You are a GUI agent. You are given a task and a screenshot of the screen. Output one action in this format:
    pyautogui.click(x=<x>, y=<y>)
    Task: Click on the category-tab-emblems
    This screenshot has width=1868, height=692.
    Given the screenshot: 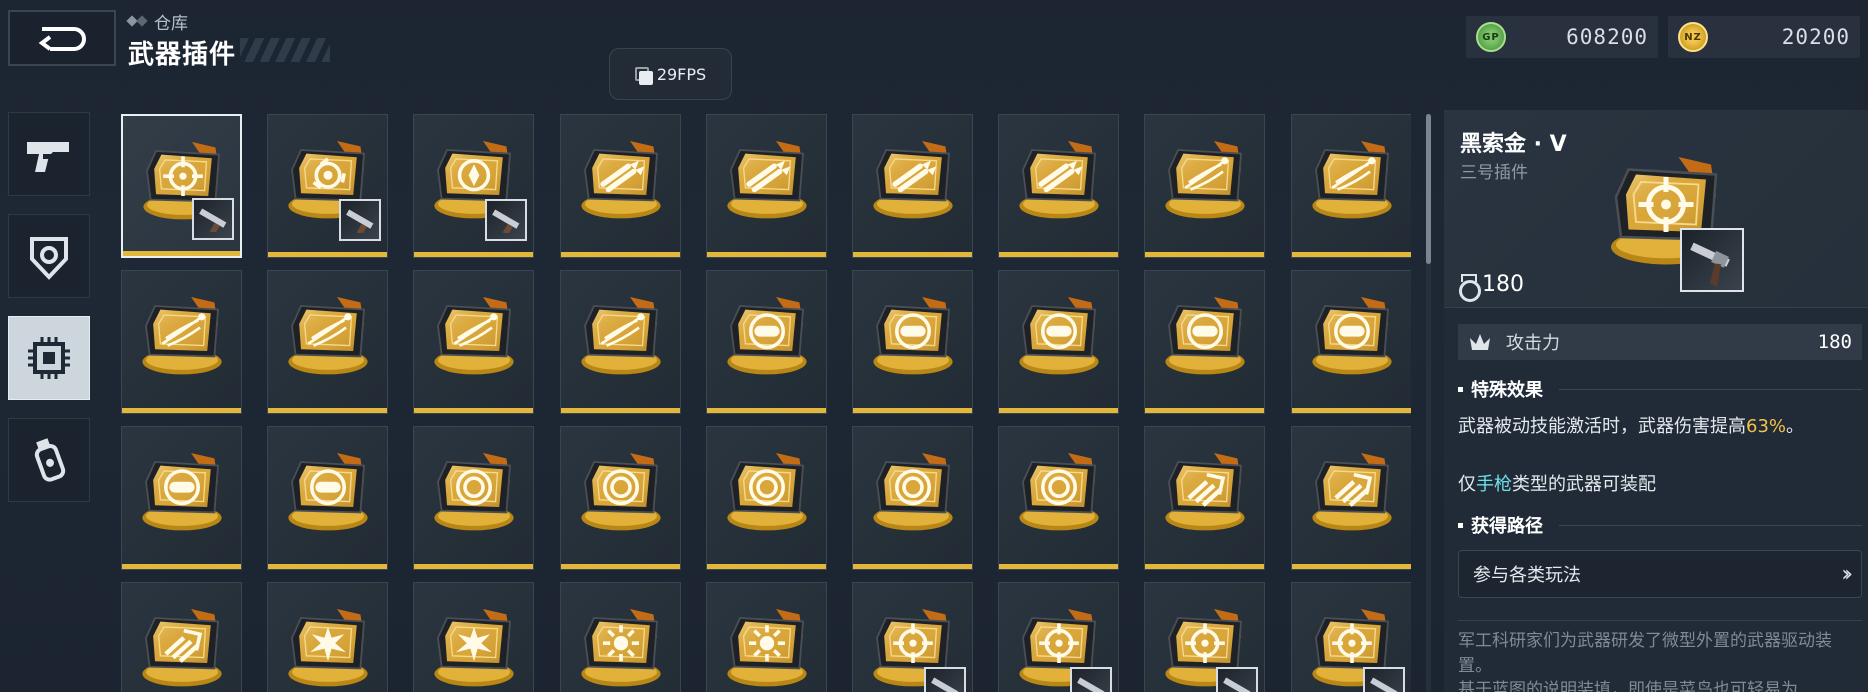 What is the action you would take?
    pyautogui.click(x=49, y=256)
    